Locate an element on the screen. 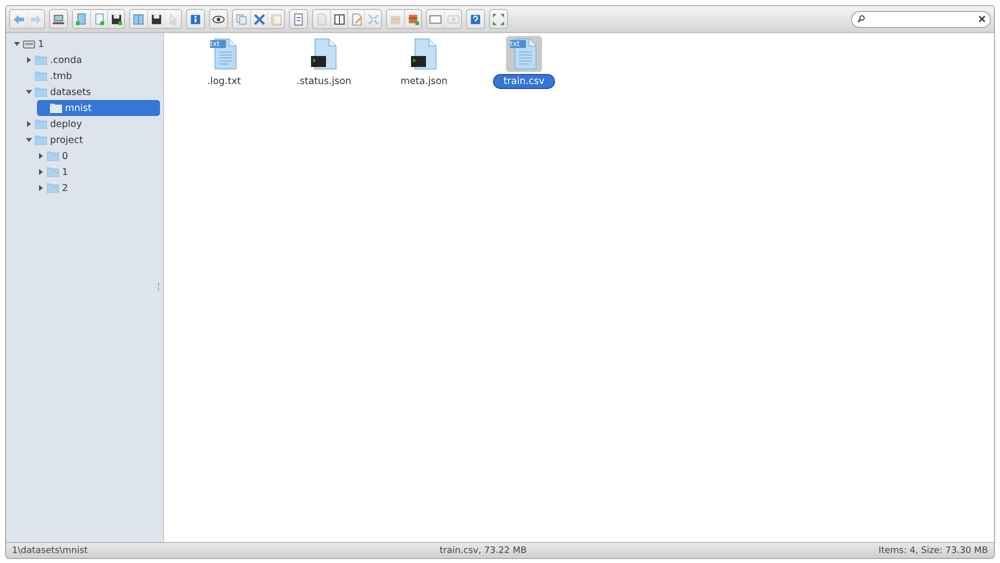 The width and height of the screenshot is (1000, 563). file-item: .status.json is located at coordinates (324, 62).